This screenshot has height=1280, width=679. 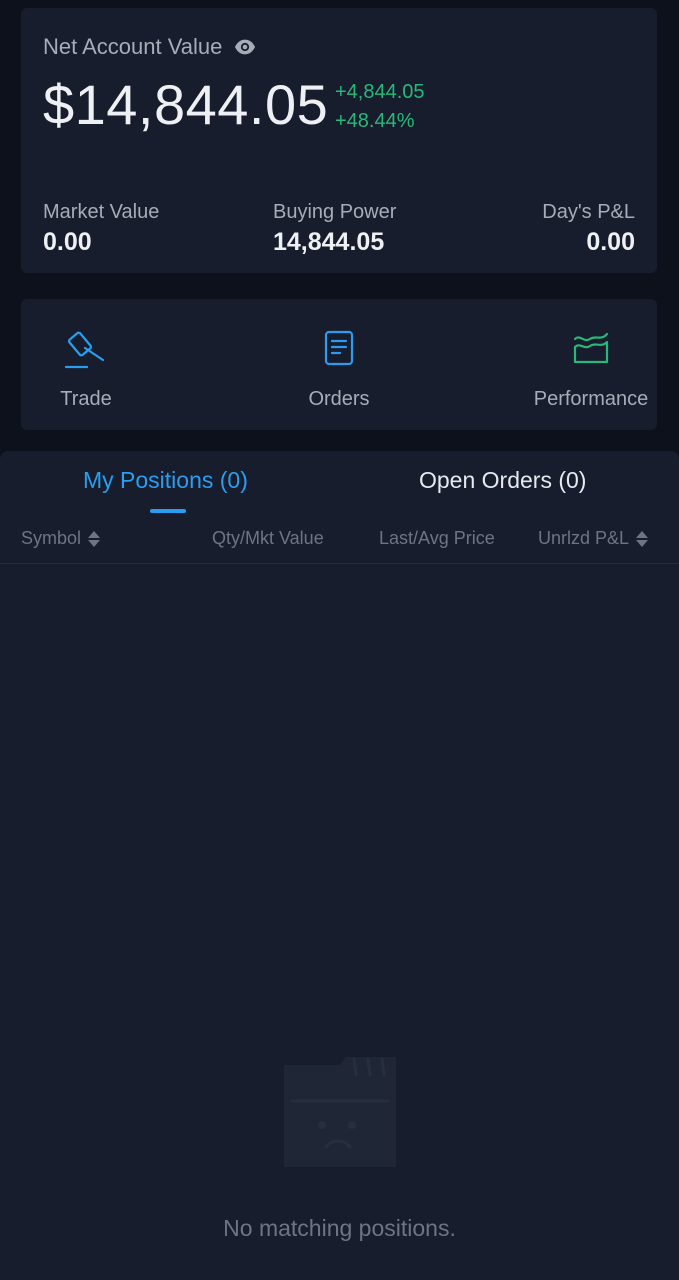 I want to click on column-symbol-label: Symbol, so click(x=51, y=538).